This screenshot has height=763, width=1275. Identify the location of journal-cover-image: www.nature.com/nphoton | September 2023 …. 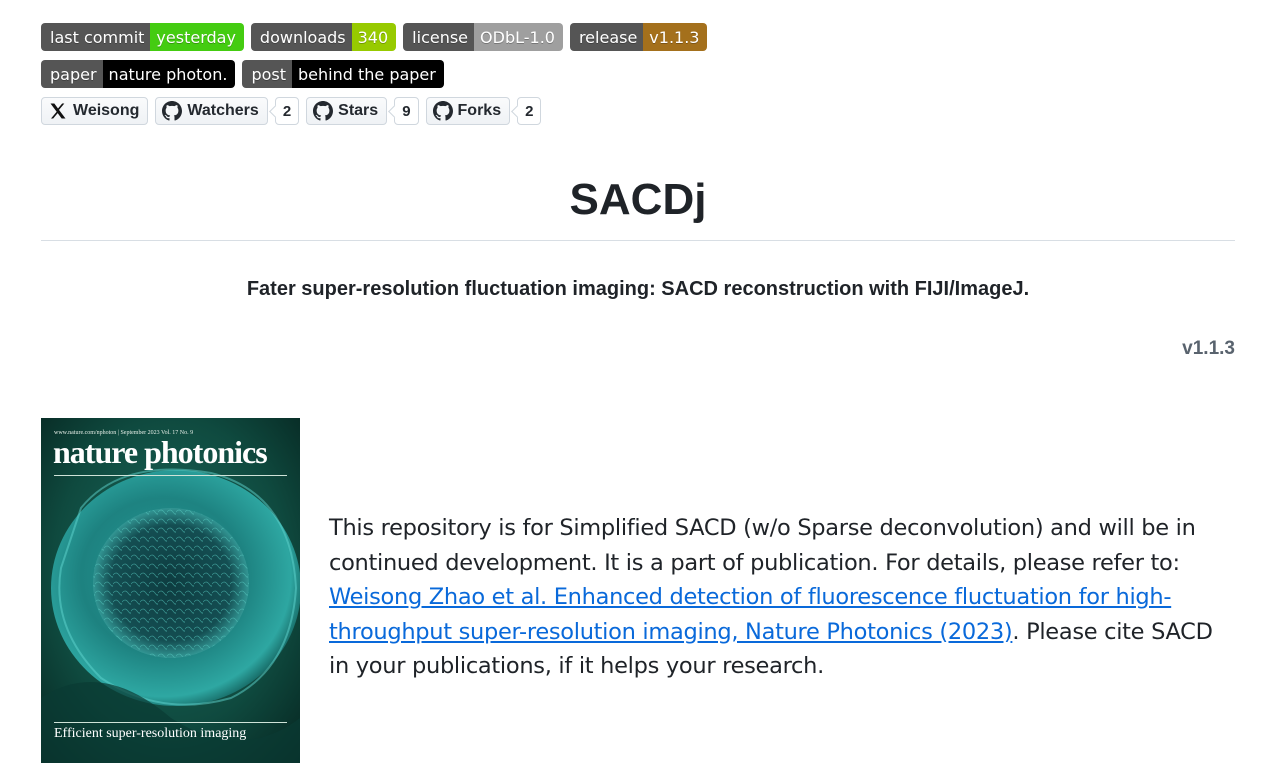
(170, 590).